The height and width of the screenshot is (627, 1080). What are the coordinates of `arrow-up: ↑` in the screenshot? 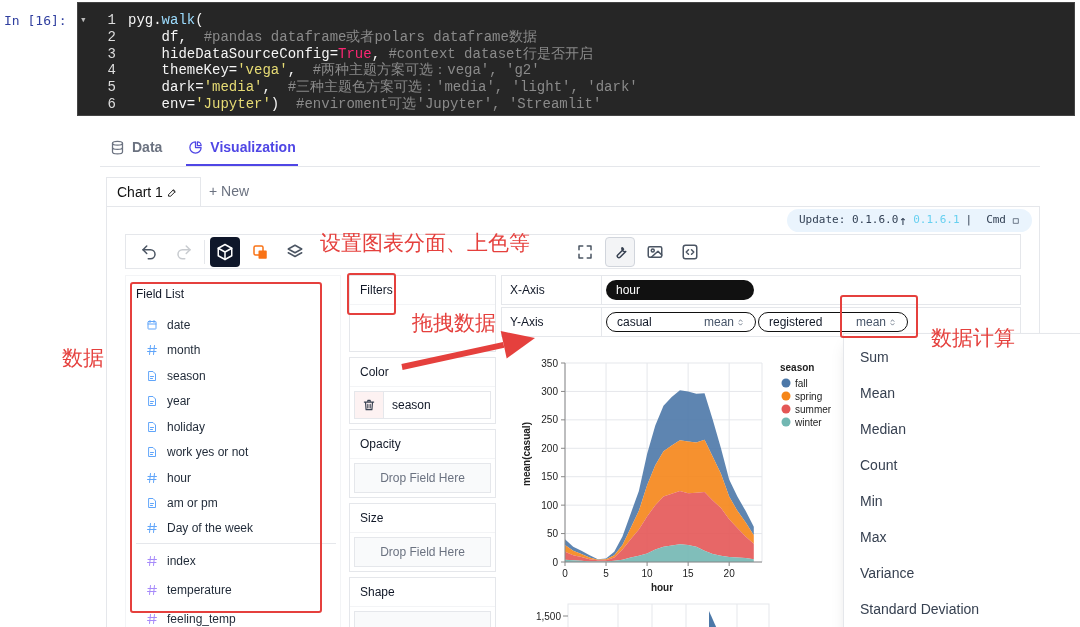 It's located at (903, 220).